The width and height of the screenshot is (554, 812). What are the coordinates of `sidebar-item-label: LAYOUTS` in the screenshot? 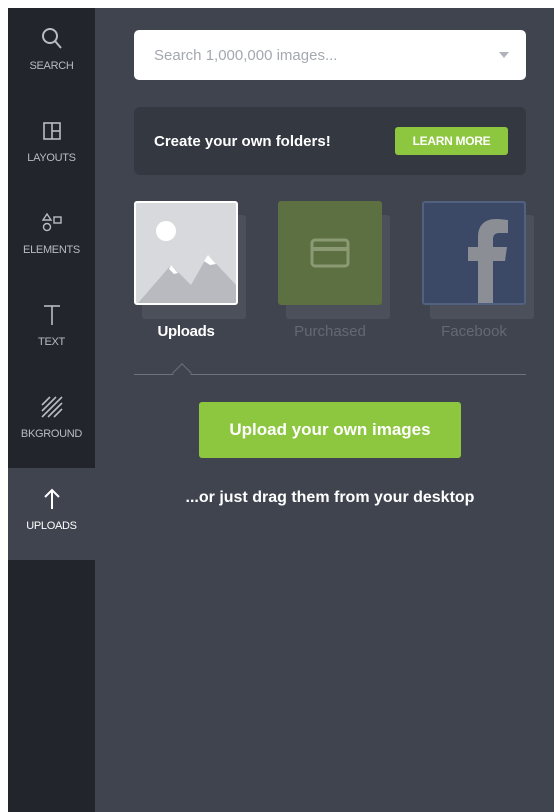 It's located at (51, 158).